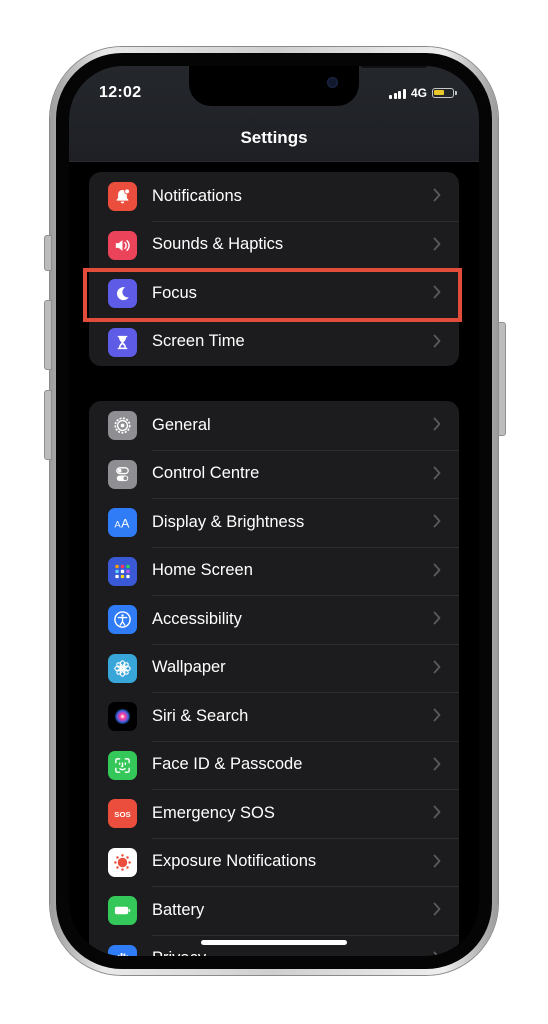  I want to click on bell-icon, so click(122, 196).